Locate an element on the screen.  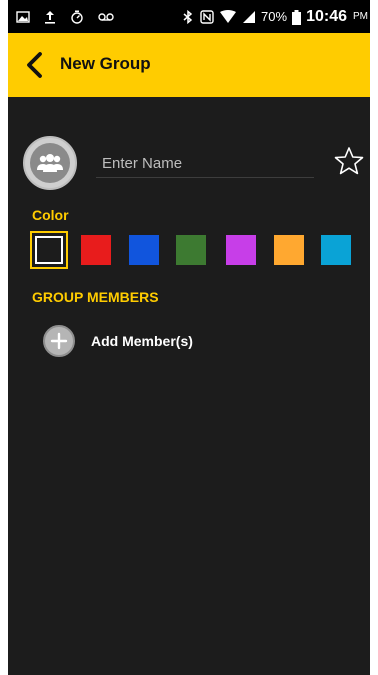
status-bar-right: 70% 10:46 PM is located at coordinates (275, 16).